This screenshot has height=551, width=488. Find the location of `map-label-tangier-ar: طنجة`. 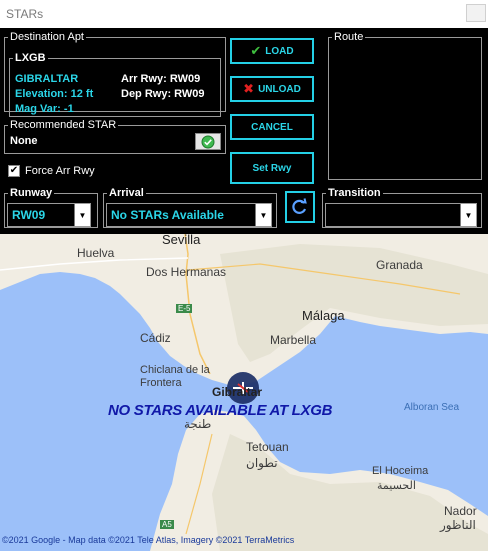

map-label-tangier-ar: طنجة is located at coordinates (198, 424).